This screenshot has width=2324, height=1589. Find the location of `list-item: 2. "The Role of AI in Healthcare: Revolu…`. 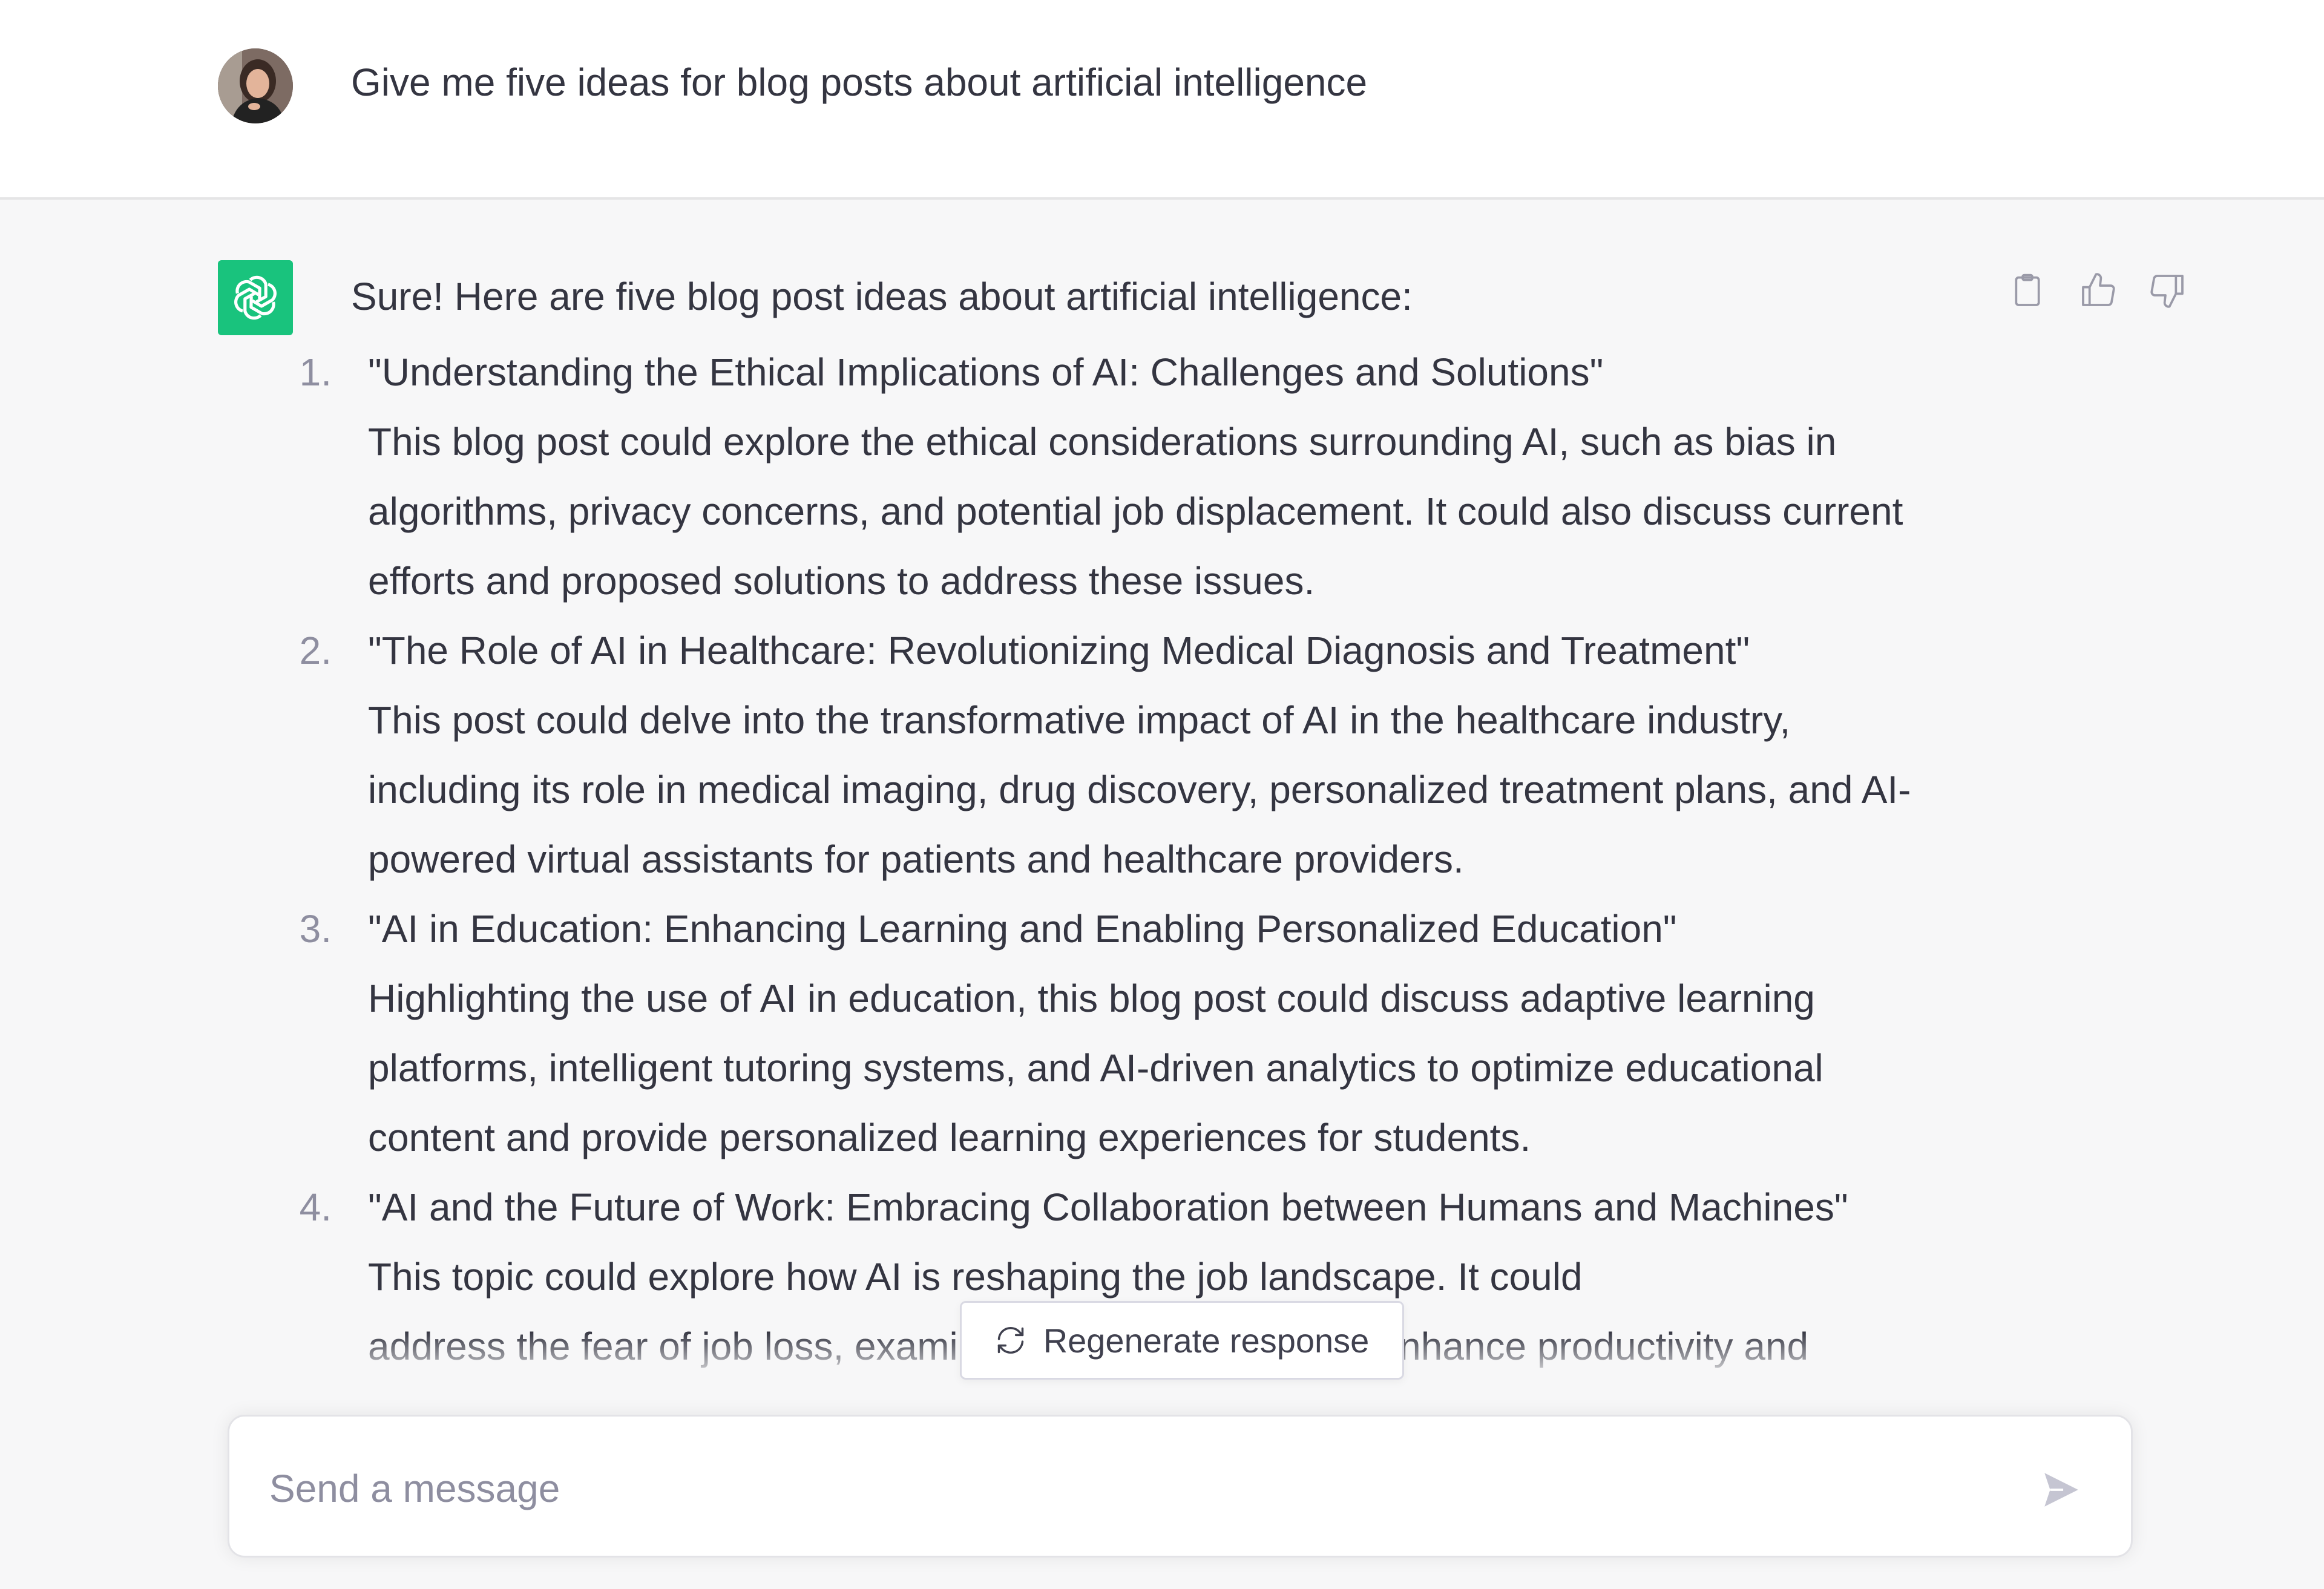

list-item: 2. "The Role of AI in Healthcare: Revolu… is located at coordinates (1142, 755).